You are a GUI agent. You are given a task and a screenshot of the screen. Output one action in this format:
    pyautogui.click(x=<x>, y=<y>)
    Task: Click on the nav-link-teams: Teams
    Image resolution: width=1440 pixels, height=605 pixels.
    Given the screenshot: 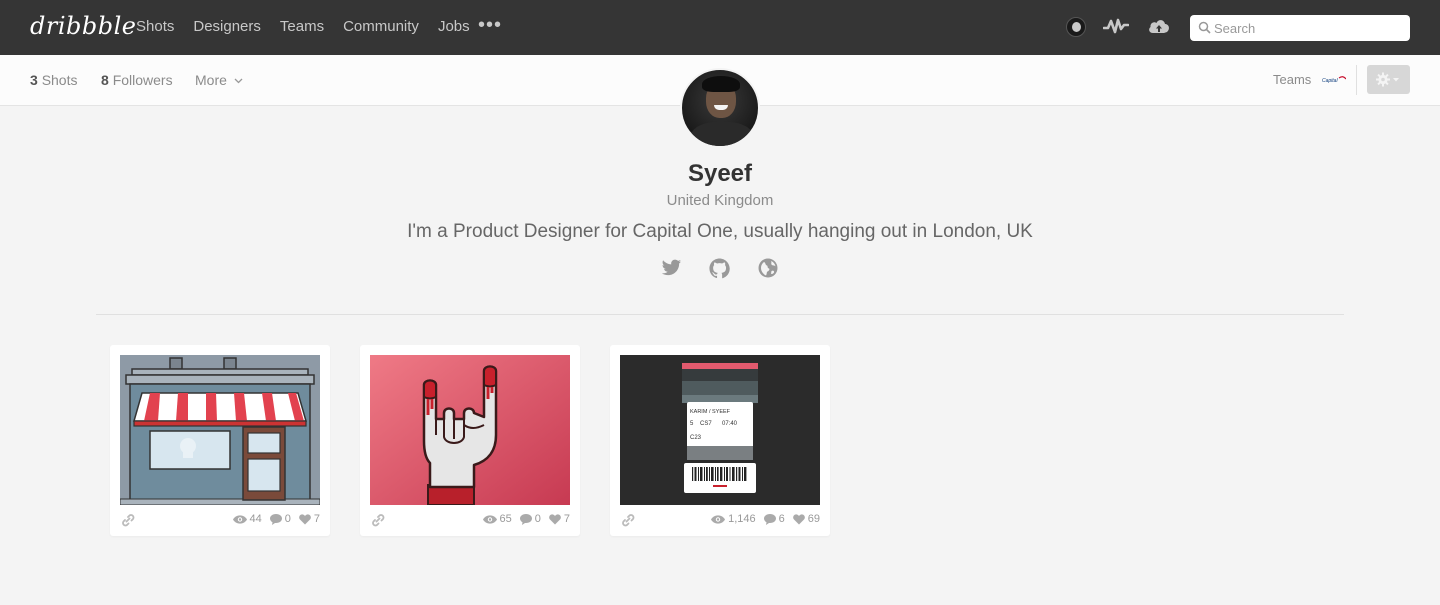 What is the action you would take?
    pyautogui.click(x=302, y=26)
    